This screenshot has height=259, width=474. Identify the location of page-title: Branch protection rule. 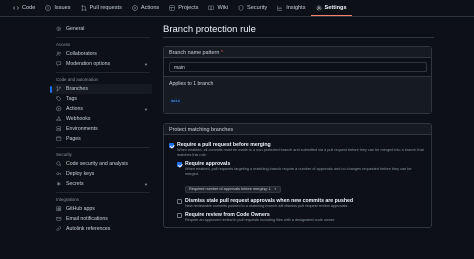
(298, 31).